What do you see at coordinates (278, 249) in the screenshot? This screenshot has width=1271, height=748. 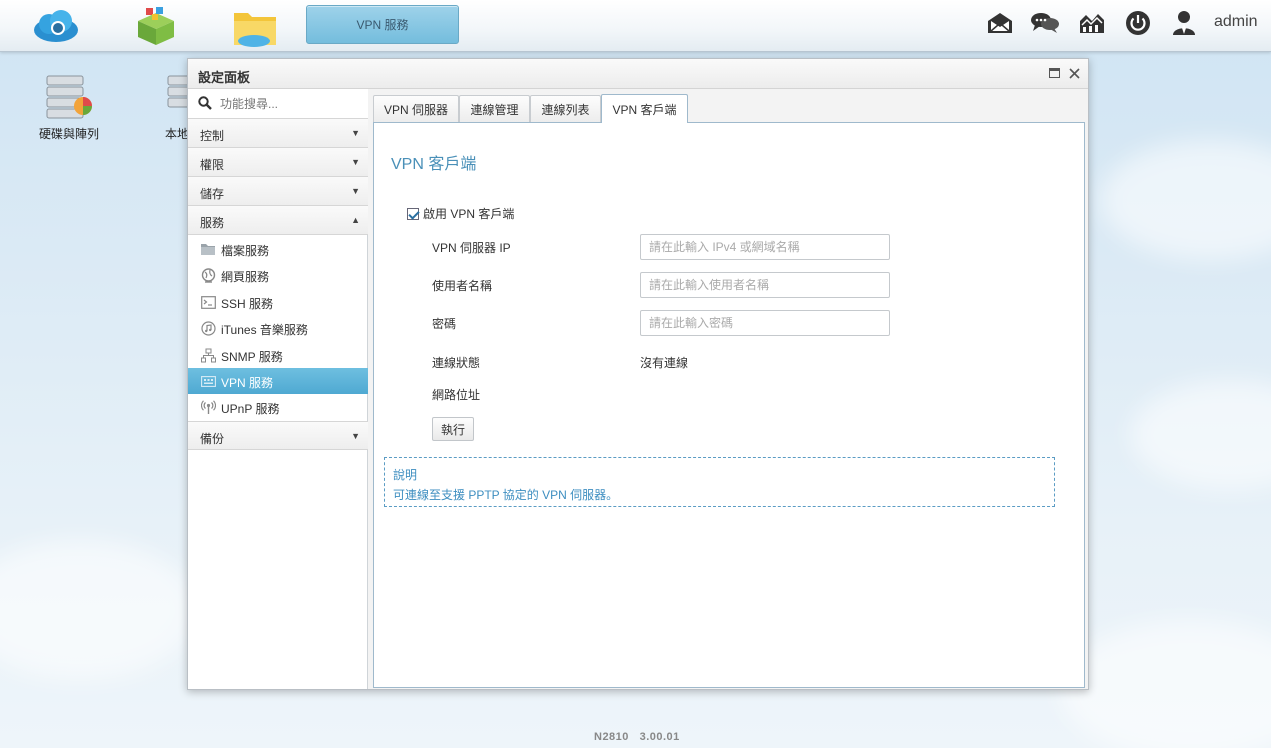 I see `sidebar-item-file-service: 檔案服務` at bounding box center [278, 249].